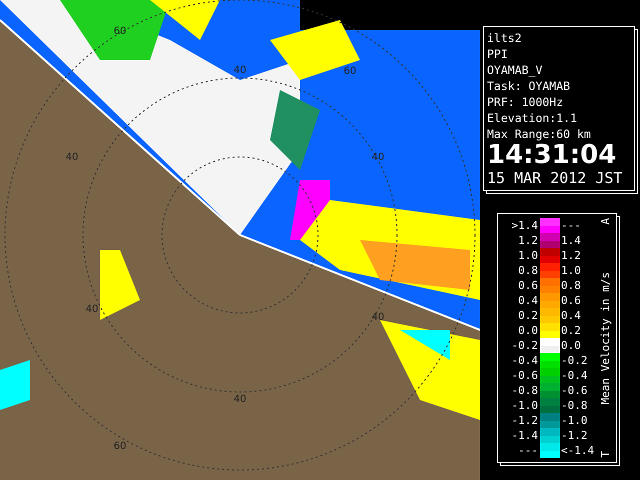 This screenshot has width=640, height=480. What do you see at coordinates (515, 70) in the screenshot?
I see `info-text: OYAMAB_V` at bounding box center [515, 70].